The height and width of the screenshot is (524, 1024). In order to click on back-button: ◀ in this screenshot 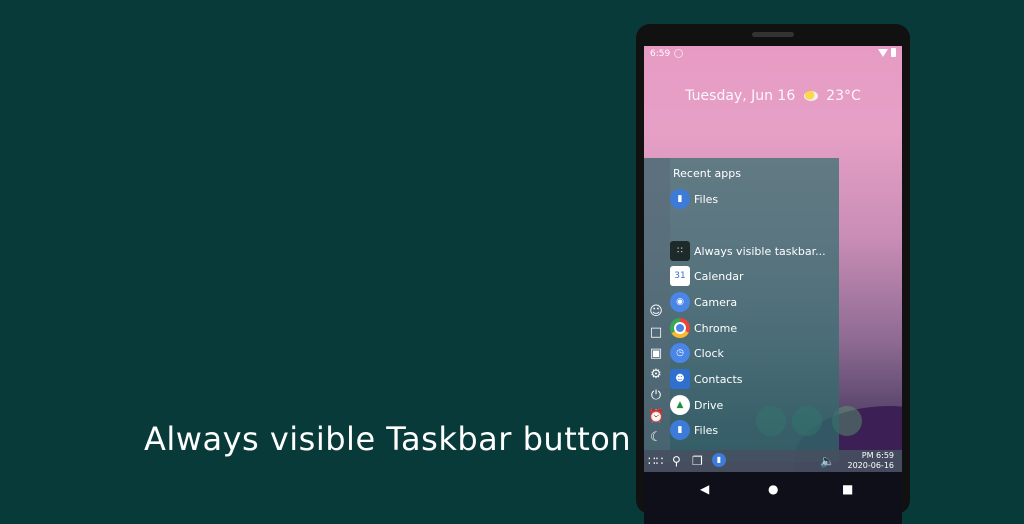, I will do `click(704, 489)`.